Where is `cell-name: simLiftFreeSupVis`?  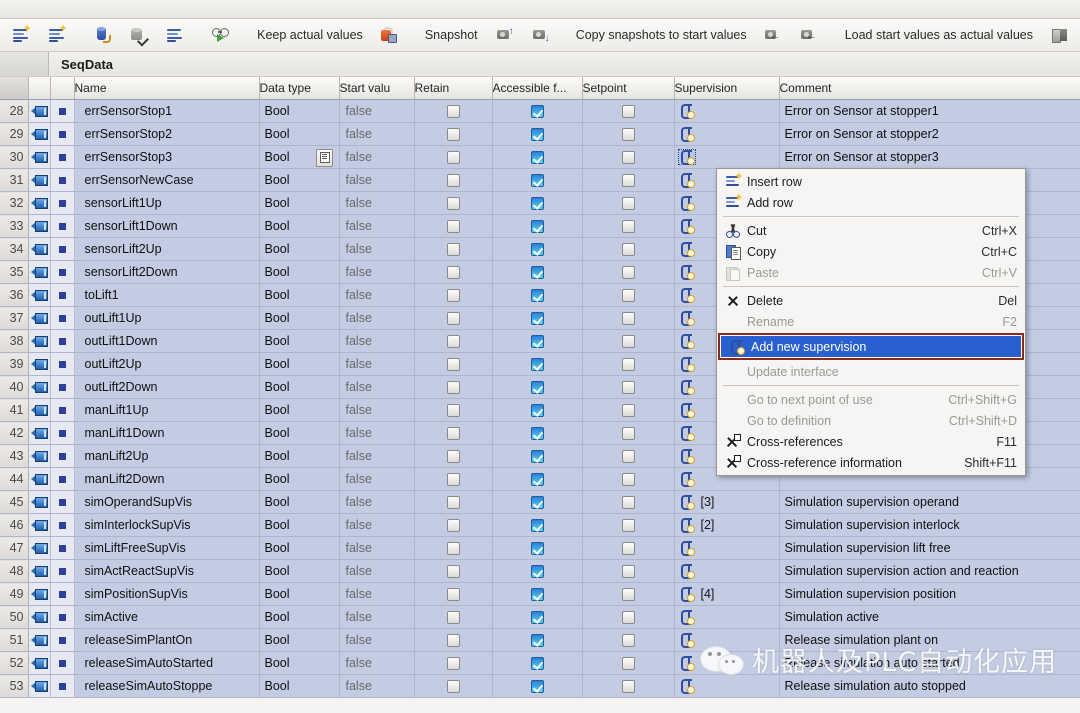
cell-name: simLiftFreeSupVis is located at coordinates (167, 548).